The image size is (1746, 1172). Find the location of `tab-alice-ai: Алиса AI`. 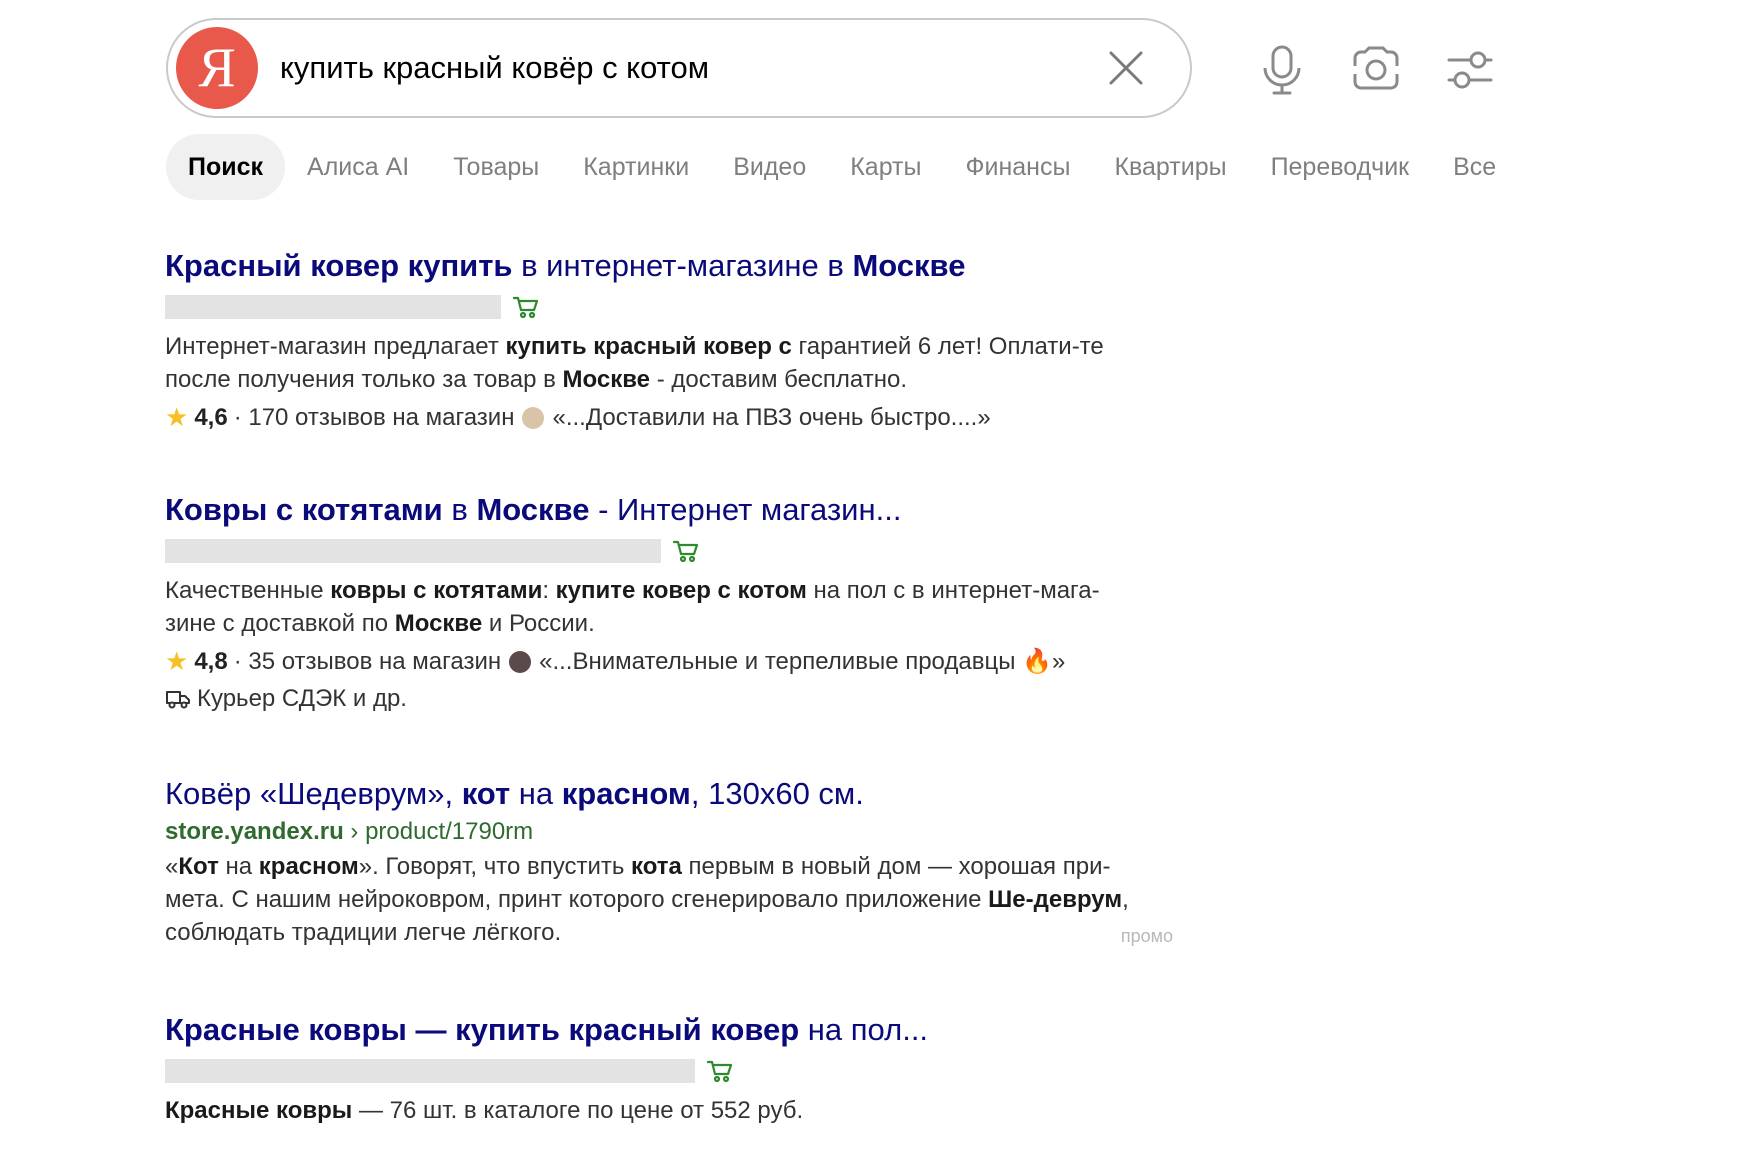

tab-alice-ai: Алиса AI is located at coordinates (358, 167).